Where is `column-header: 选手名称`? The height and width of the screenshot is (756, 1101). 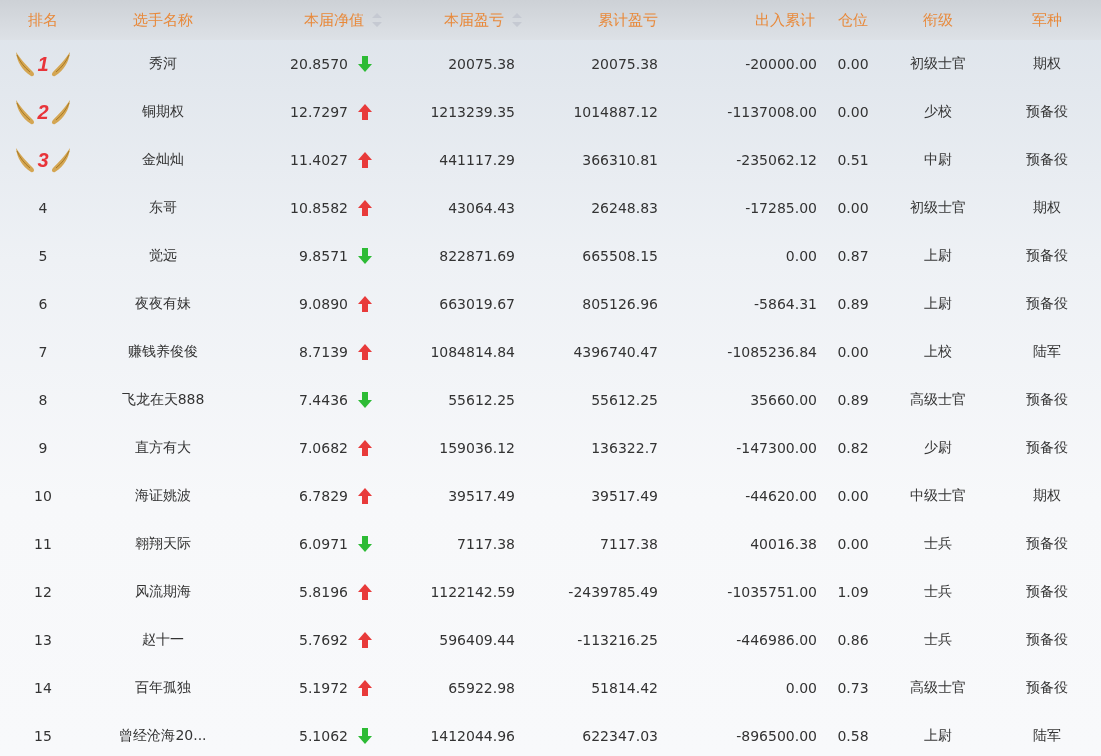
column-header: 选手名称 is located at coordinates (163, 20).